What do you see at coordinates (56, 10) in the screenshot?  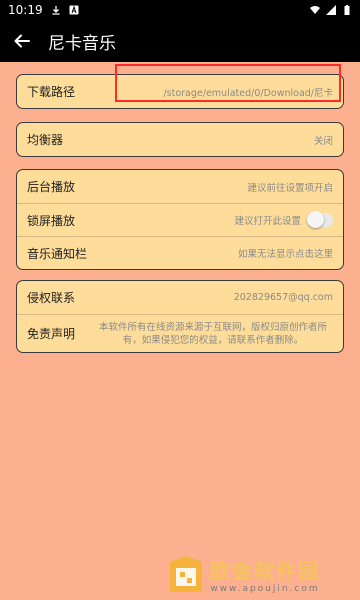 I see `download-icon` at bounding box center [56, 10].